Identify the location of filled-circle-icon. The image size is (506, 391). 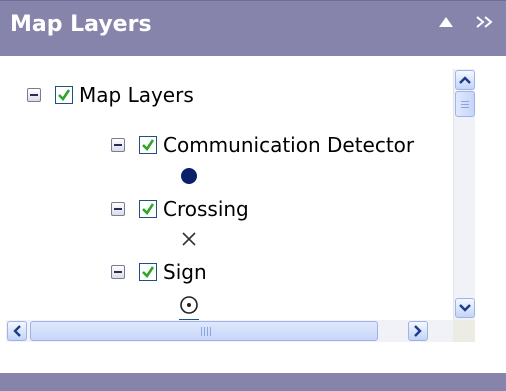
(189, 176).